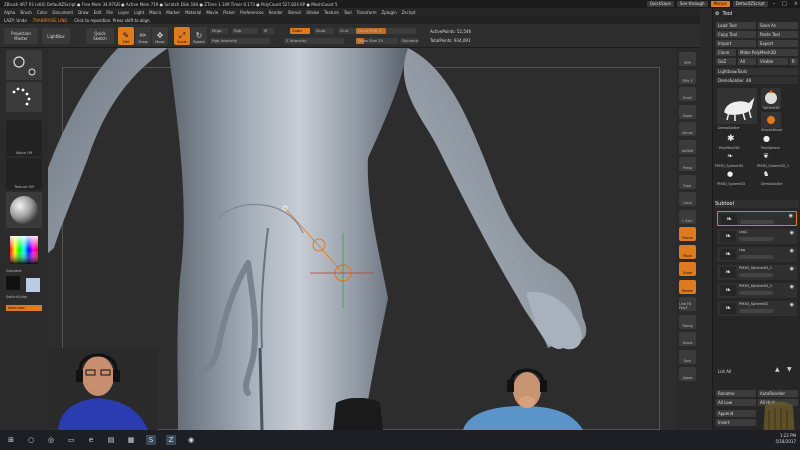 This screenshot has height=450, width=800. Describe the element at coordinates (687, 251) in the screenshot. I see `view-move-button: Move` at that location.